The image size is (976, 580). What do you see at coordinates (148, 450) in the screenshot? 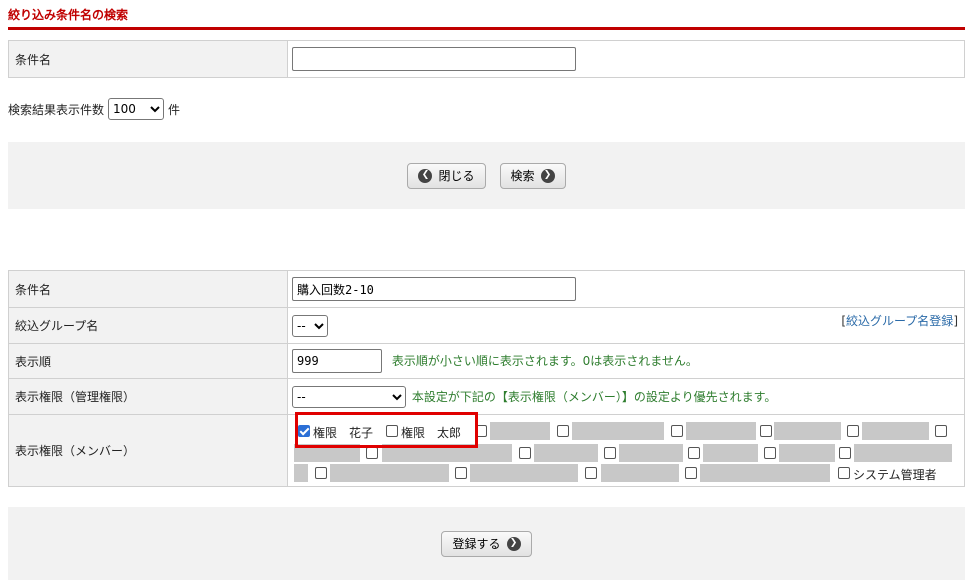
I see `member-permission-label: 表示権限（メンバー）` at bounding box center [148, 450].